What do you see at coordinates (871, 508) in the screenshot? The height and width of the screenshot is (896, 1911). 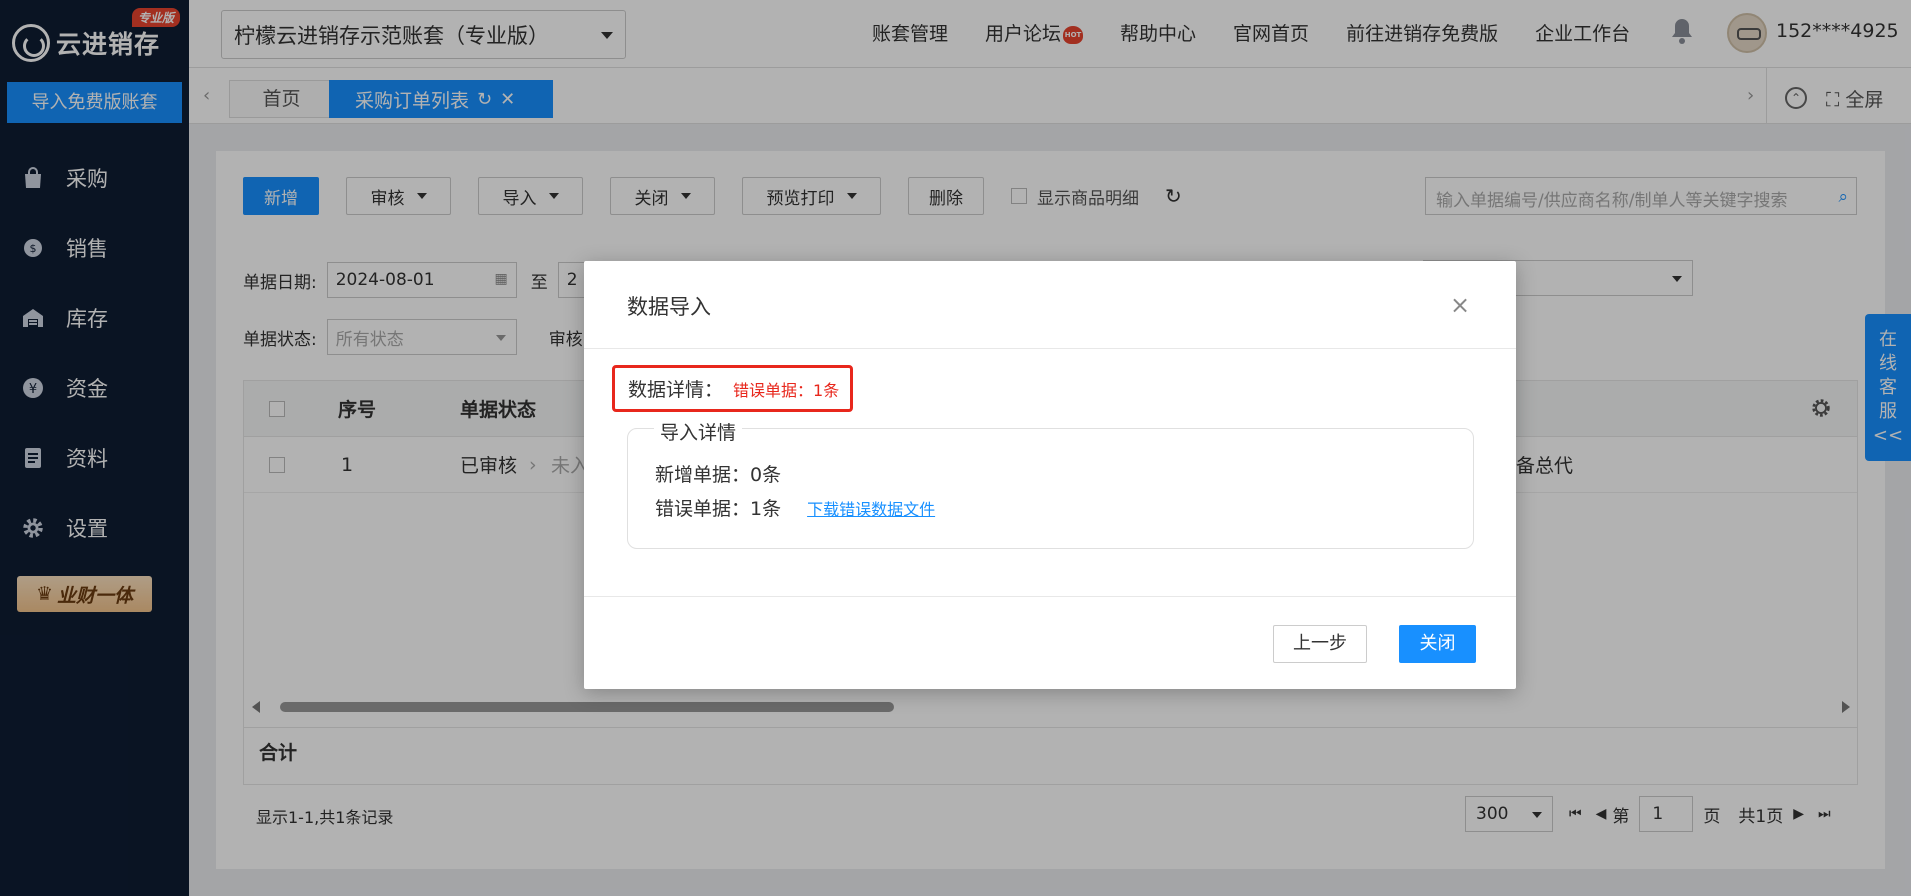 I see `download-error-file-link: 下载错误数据文件` at bounding box center [871, 508].